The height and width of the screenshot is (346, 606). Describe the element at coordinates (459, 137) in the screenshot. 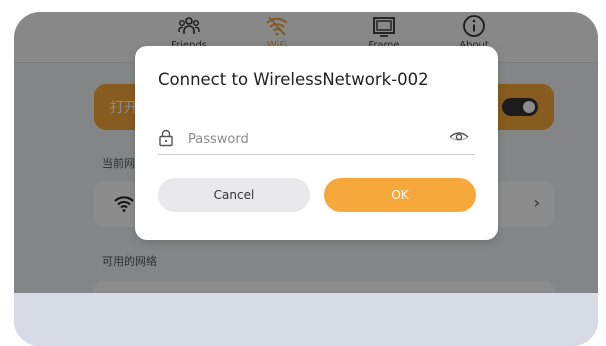

I see `eye-icon` at that location.